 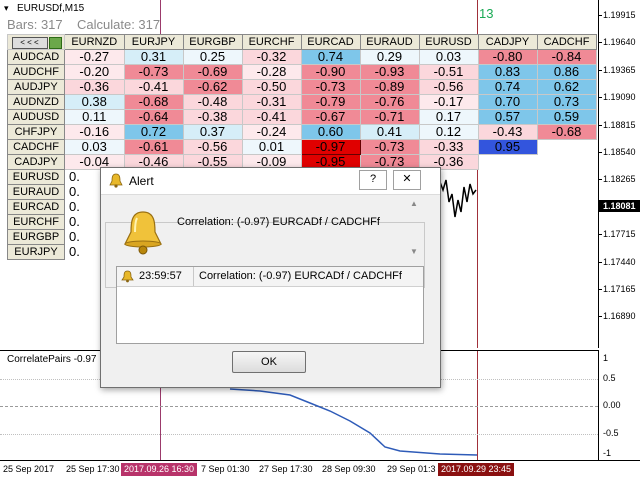 What do you see at coordinates (153, 57) in the screenshot?
I see `correlation-cell: 0.31` at bounding box center [153, 57].